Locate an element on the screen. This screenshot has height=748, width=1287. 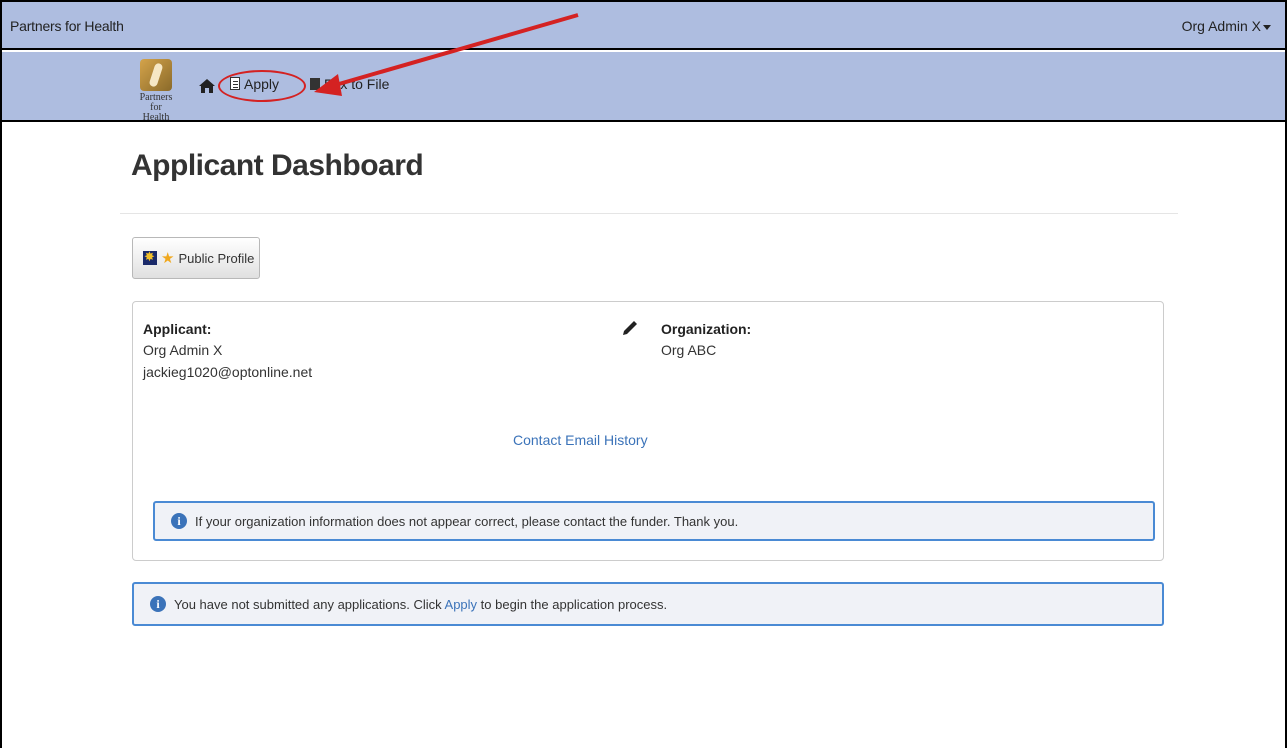
file-icon is located at coordinates (235, 83).